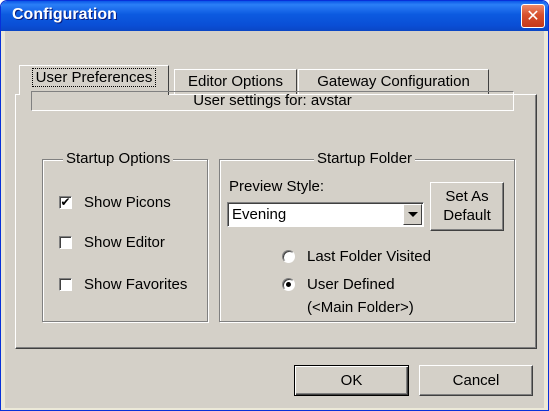 This screenshot has width=549, height=411. I want to click on show-favorites-checkbox, so click(65, 284).